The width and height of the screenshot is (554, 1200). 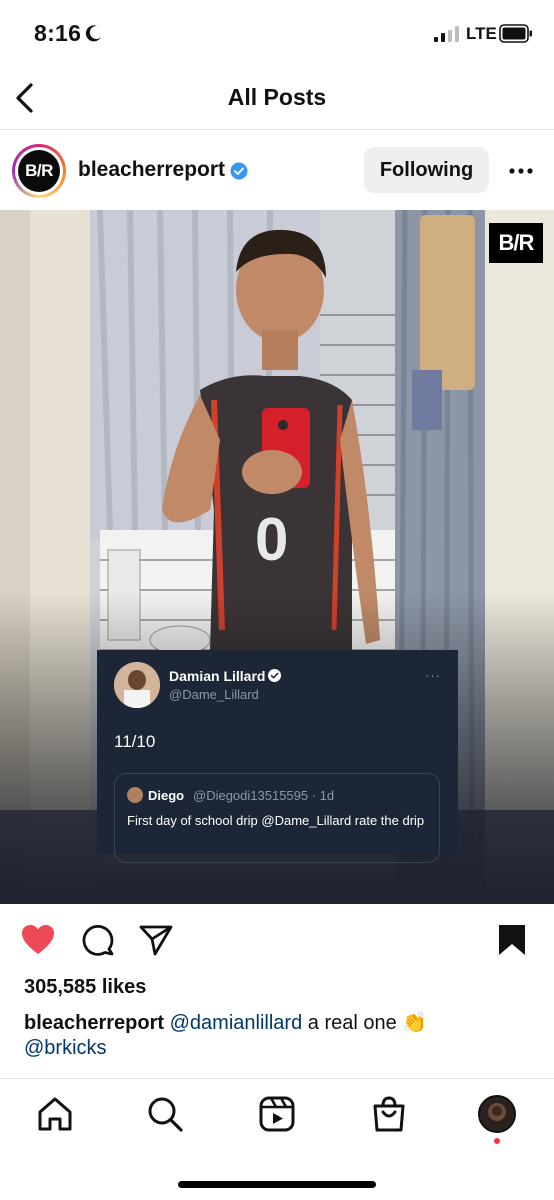 What do you see at coordinates (135, 795) in the screenshot?
I see `quoted-avatar` at bounding box center [135, 795].